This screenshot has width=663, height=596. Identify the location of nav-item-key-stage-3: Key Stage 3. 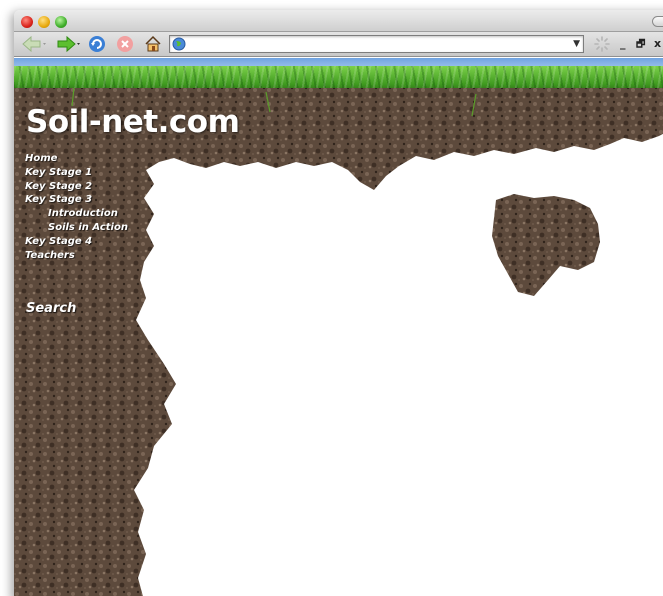
(76, 200).